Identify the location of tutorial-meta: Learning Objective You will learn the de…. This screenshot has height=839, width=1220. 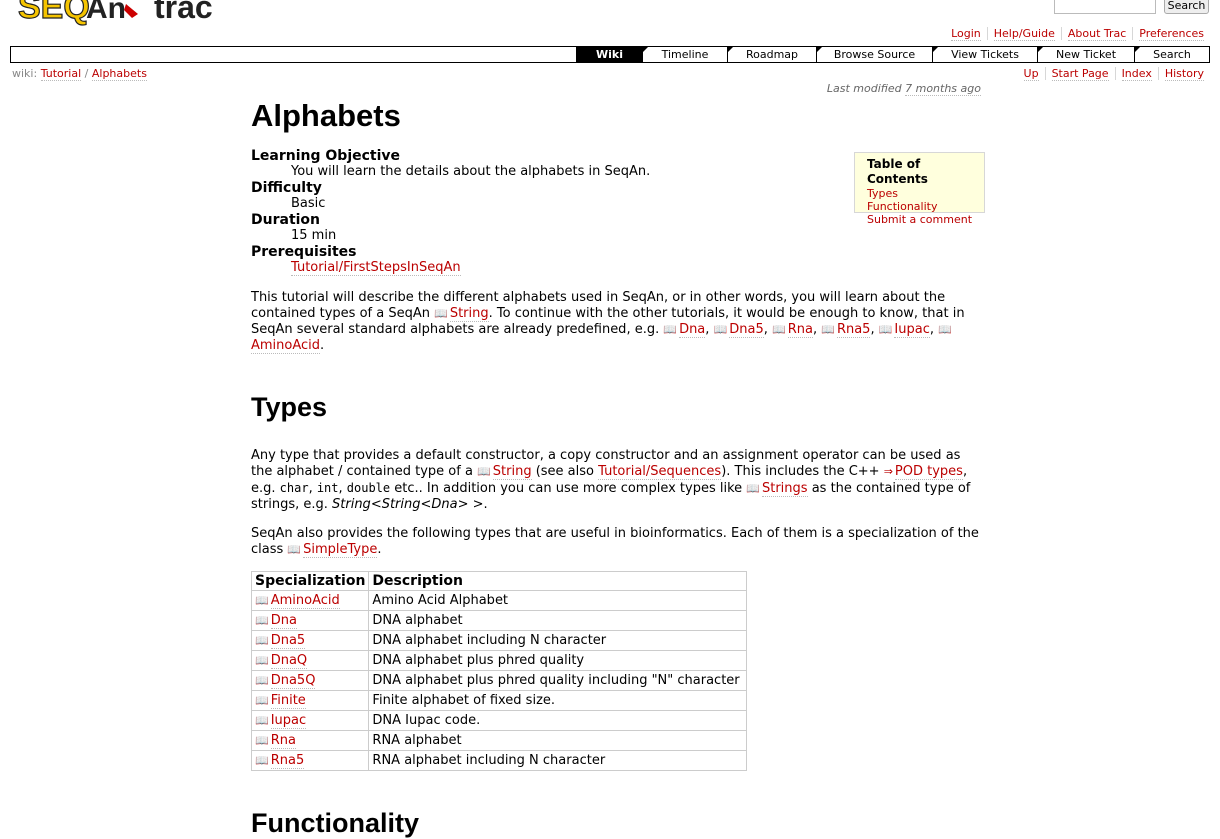
(616, 212).